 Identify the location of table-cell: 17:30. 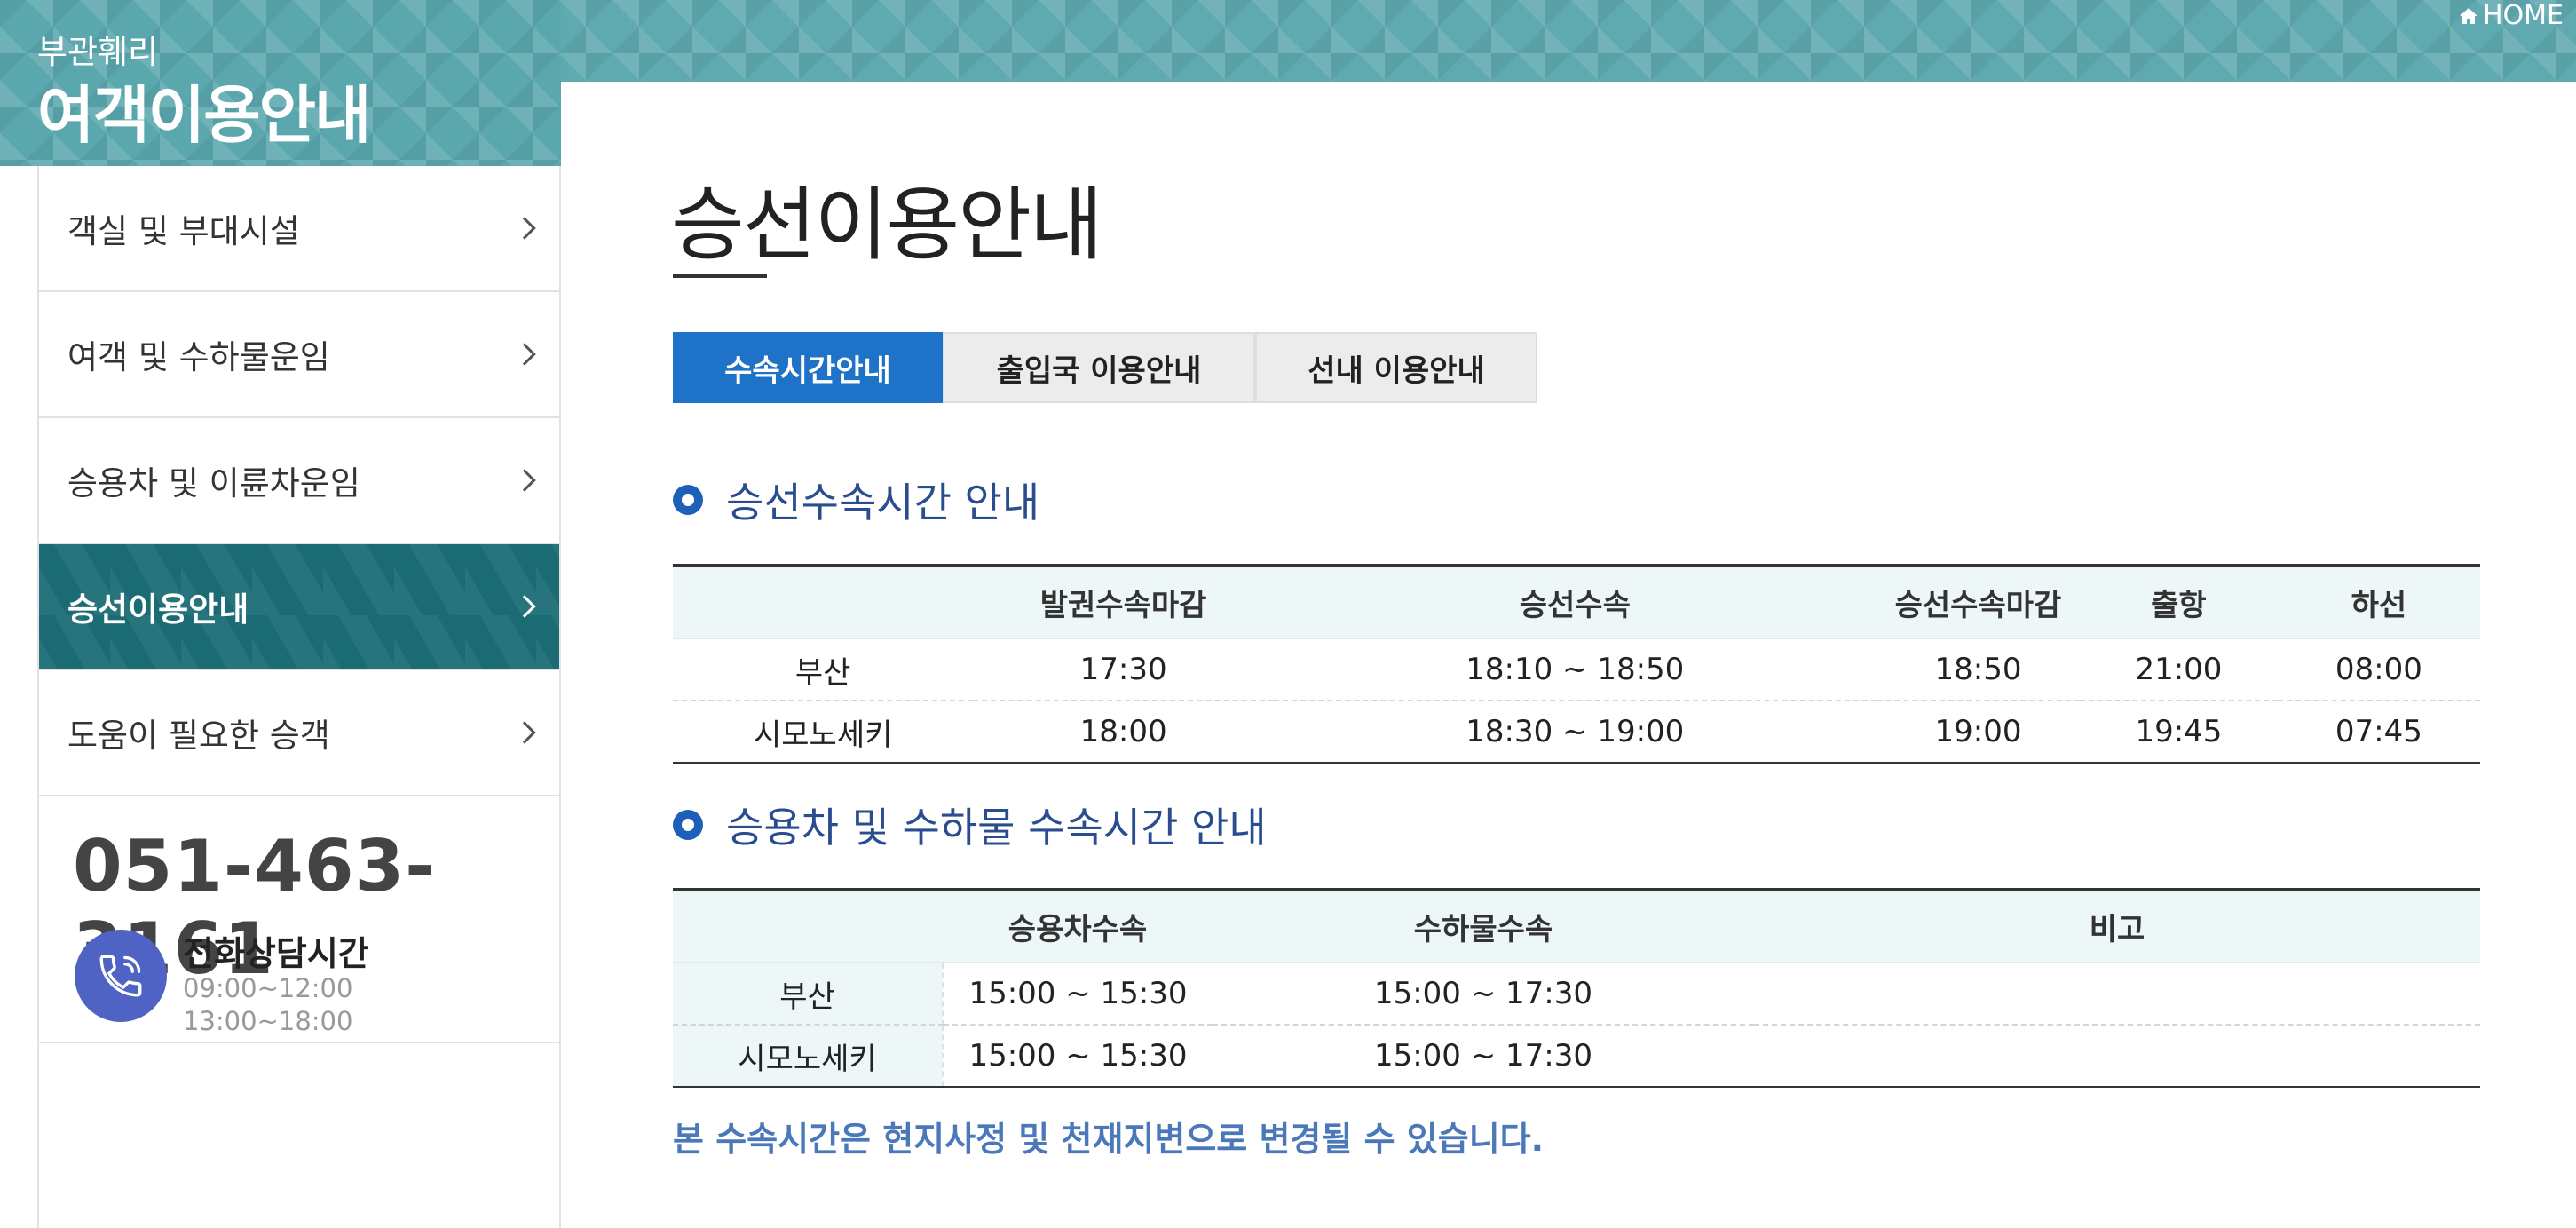
(1123, 669).